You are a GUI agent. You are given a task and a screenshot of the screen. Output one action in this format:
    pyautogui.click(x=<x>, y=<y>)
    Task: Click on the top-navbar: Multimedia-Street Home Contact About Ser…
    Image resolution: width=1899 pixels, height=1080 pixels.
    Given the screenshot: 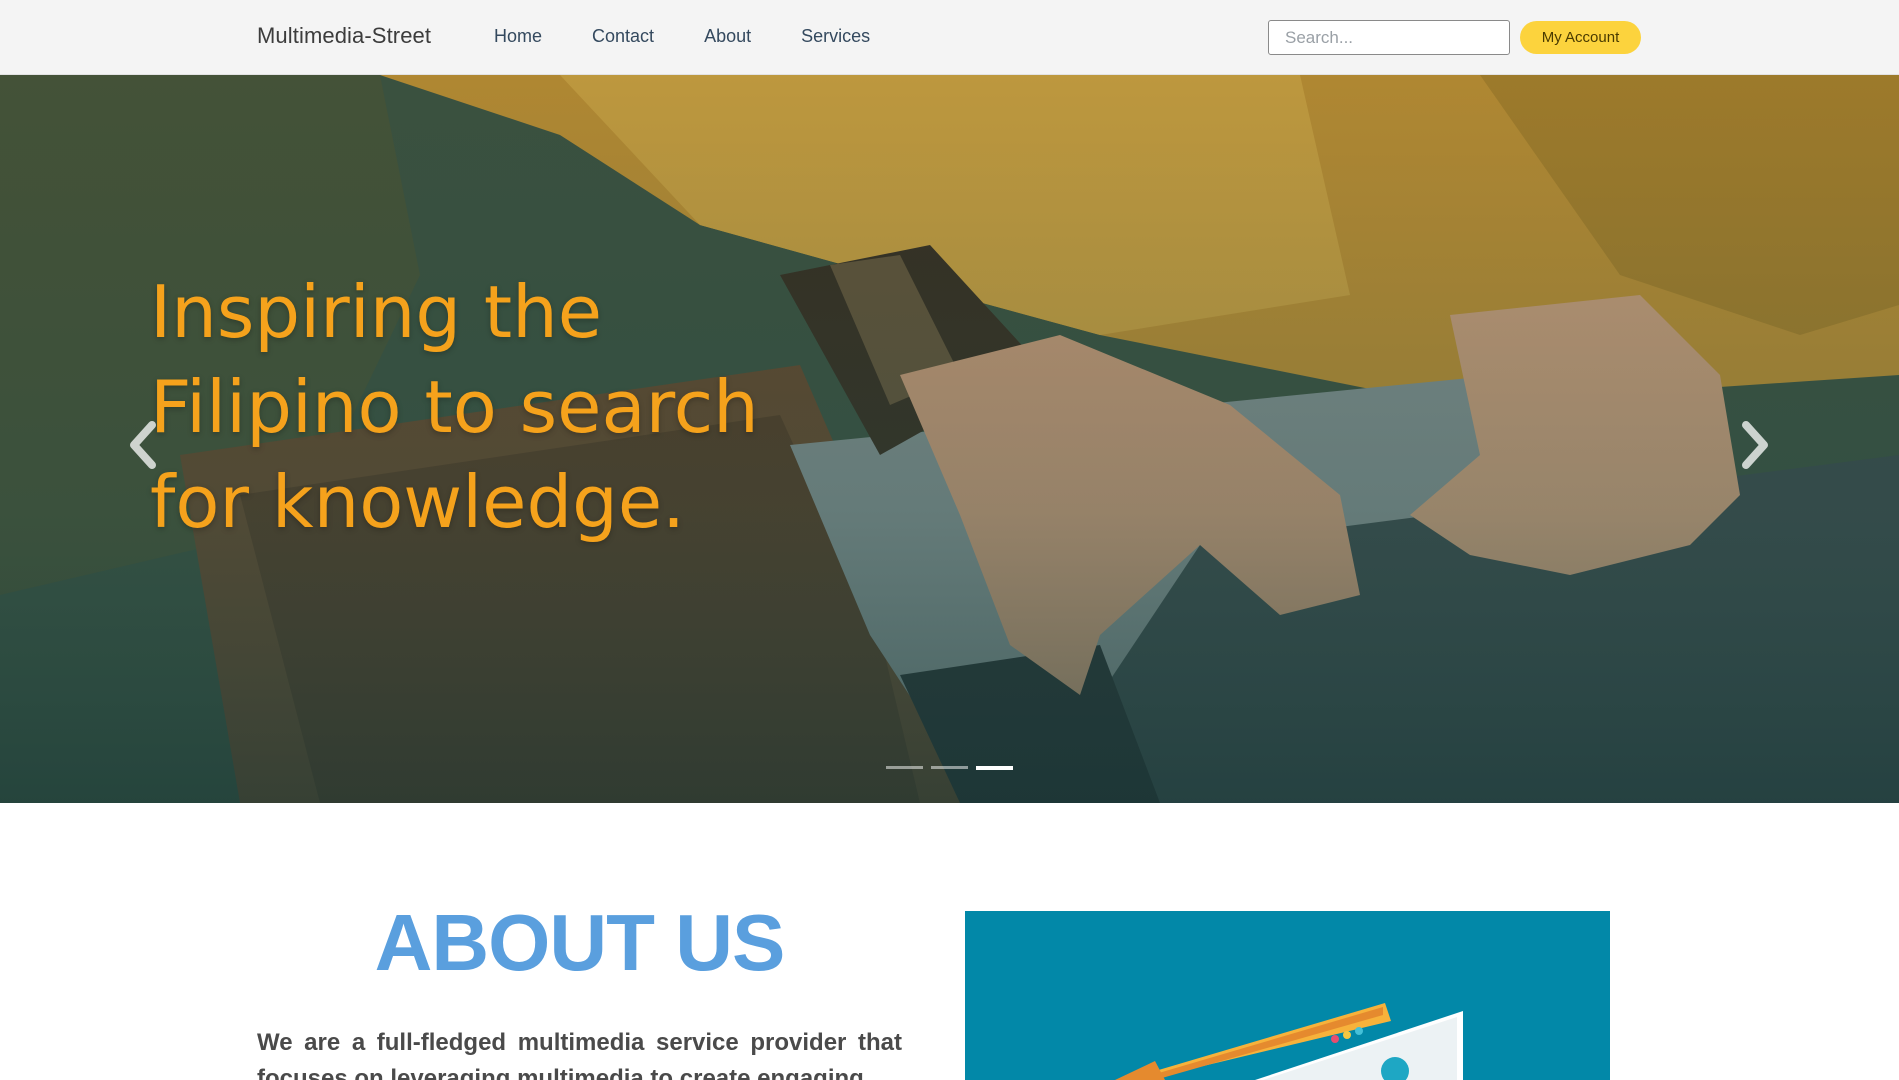 What is the action you would take?
    pyautogui.click(x=949, y=37)
    